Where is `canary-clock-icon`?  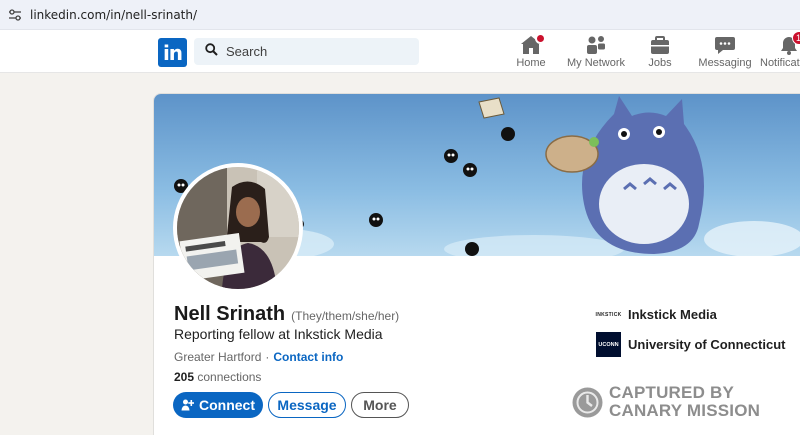 canary-clock-icon is located at coordinates (587, 402).